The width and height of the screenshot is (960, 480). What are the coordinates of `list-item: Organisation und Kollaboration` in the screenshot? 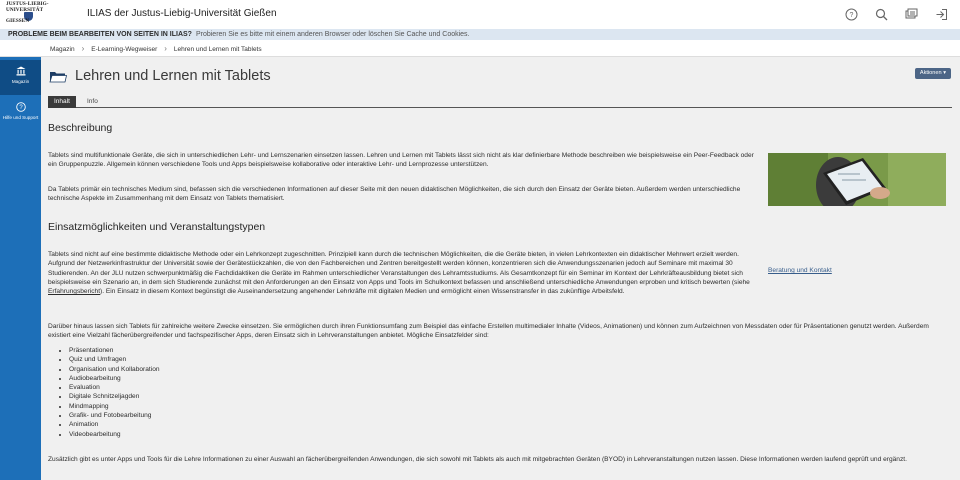 It's located at (114, 369).